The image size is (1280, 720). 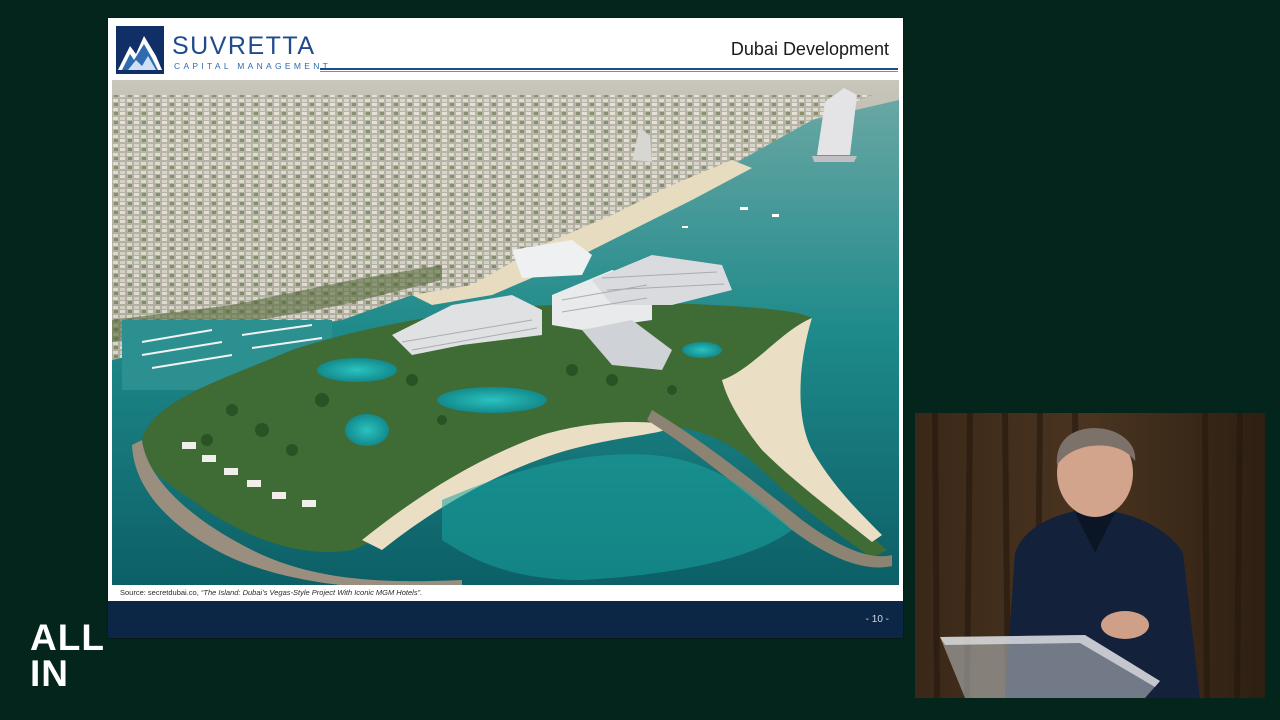 I want to click on presenter-image, so click(x=1090, y=555).